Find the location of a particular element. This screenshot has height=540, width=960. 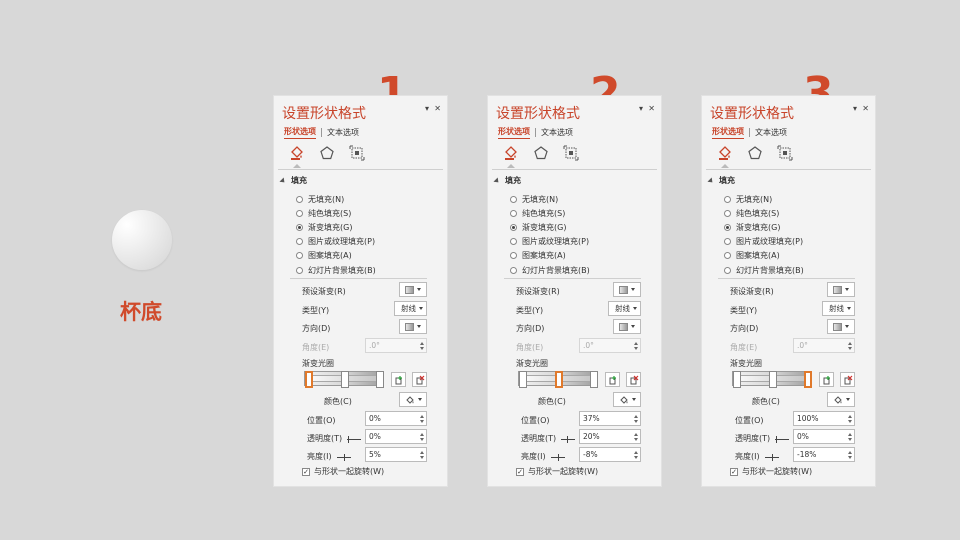

brightness-spinner: -18% is located at coordinates (824, 454).